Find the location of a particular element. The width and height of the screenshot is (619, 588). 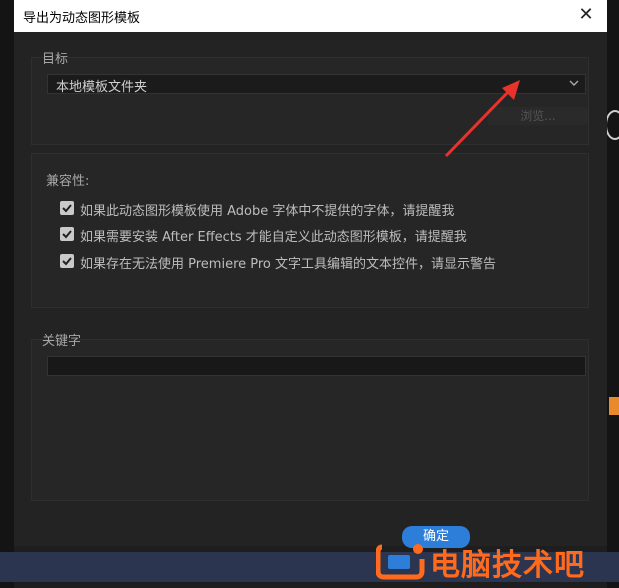

dialog-title: 导出为动态图形模板 is located at coordinates (82, 18).